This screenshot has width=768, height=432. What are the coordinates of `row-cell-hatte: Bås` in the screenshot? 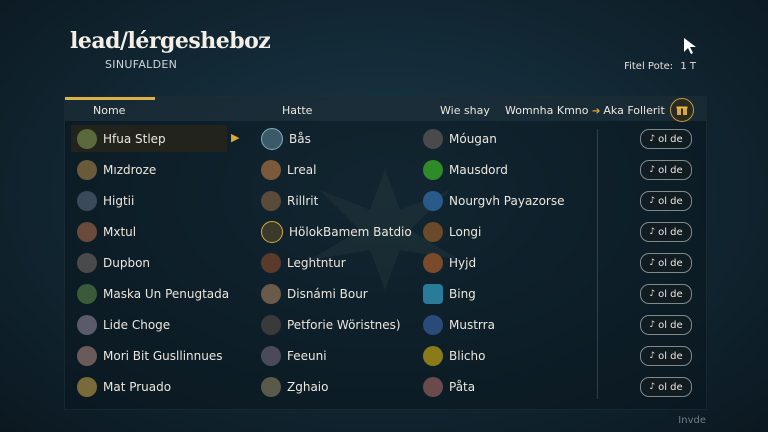 It's located at (286, 138).